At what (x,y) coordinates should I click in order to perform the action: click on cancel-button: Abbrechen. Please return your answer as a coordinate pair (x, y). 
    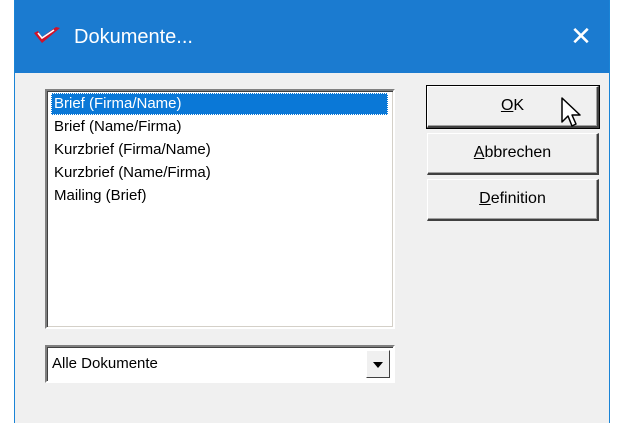
    Looking at the image, I should click on (513, 154).